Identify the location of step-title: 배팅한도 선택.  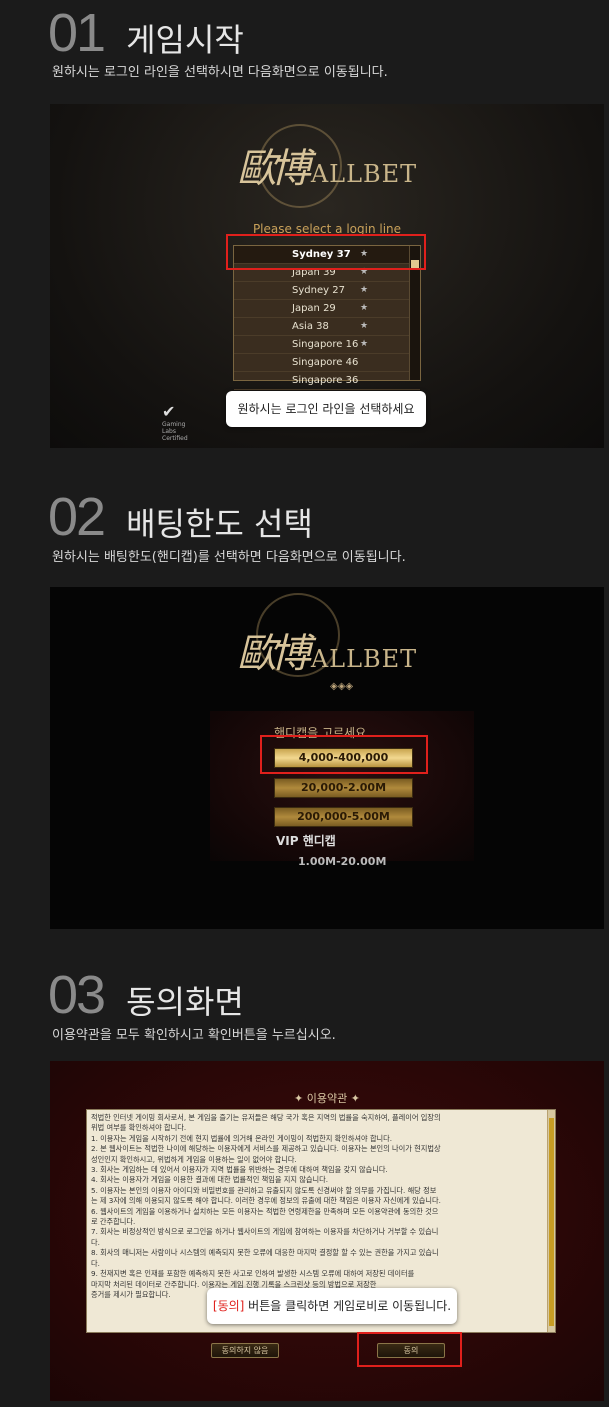
(219, 524).